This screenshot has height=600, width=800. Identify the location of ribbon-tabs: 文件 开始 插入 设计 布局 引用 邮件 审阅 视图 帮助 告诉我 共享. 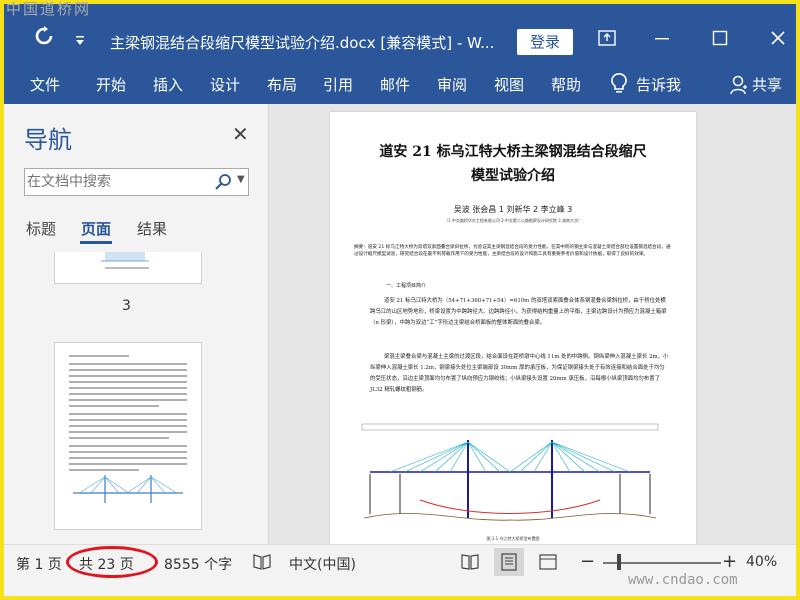
(400, 85).